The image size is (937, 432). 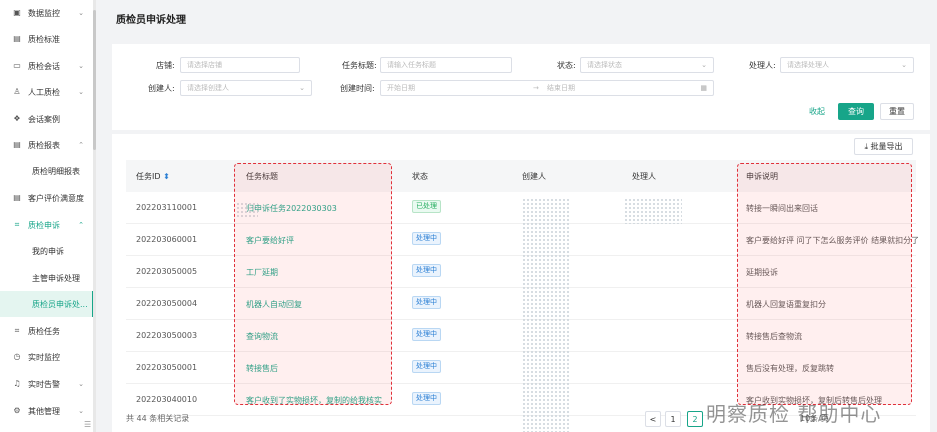 I want to click on created-time-label: 创建时间:, so click(x=357, y=88).